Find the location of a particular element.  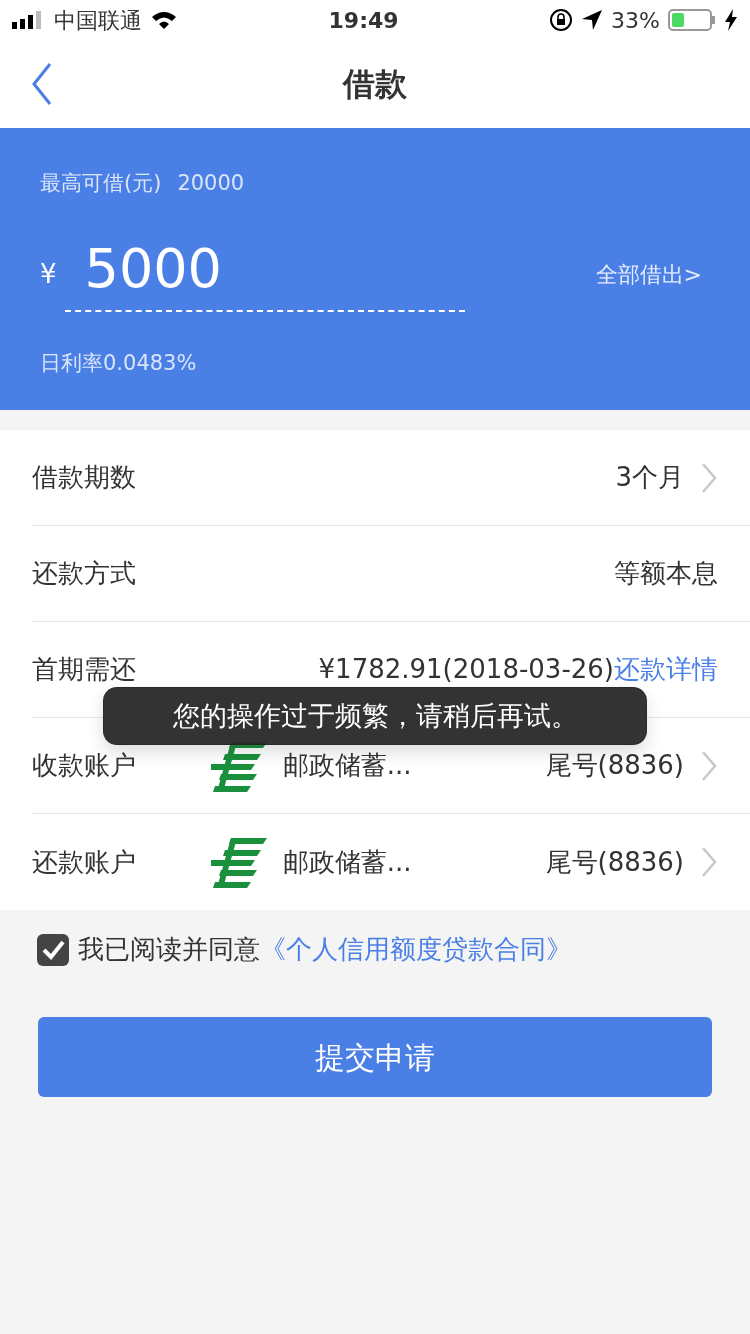

row-label: 首期需还 is located at coordinates (84, 669).